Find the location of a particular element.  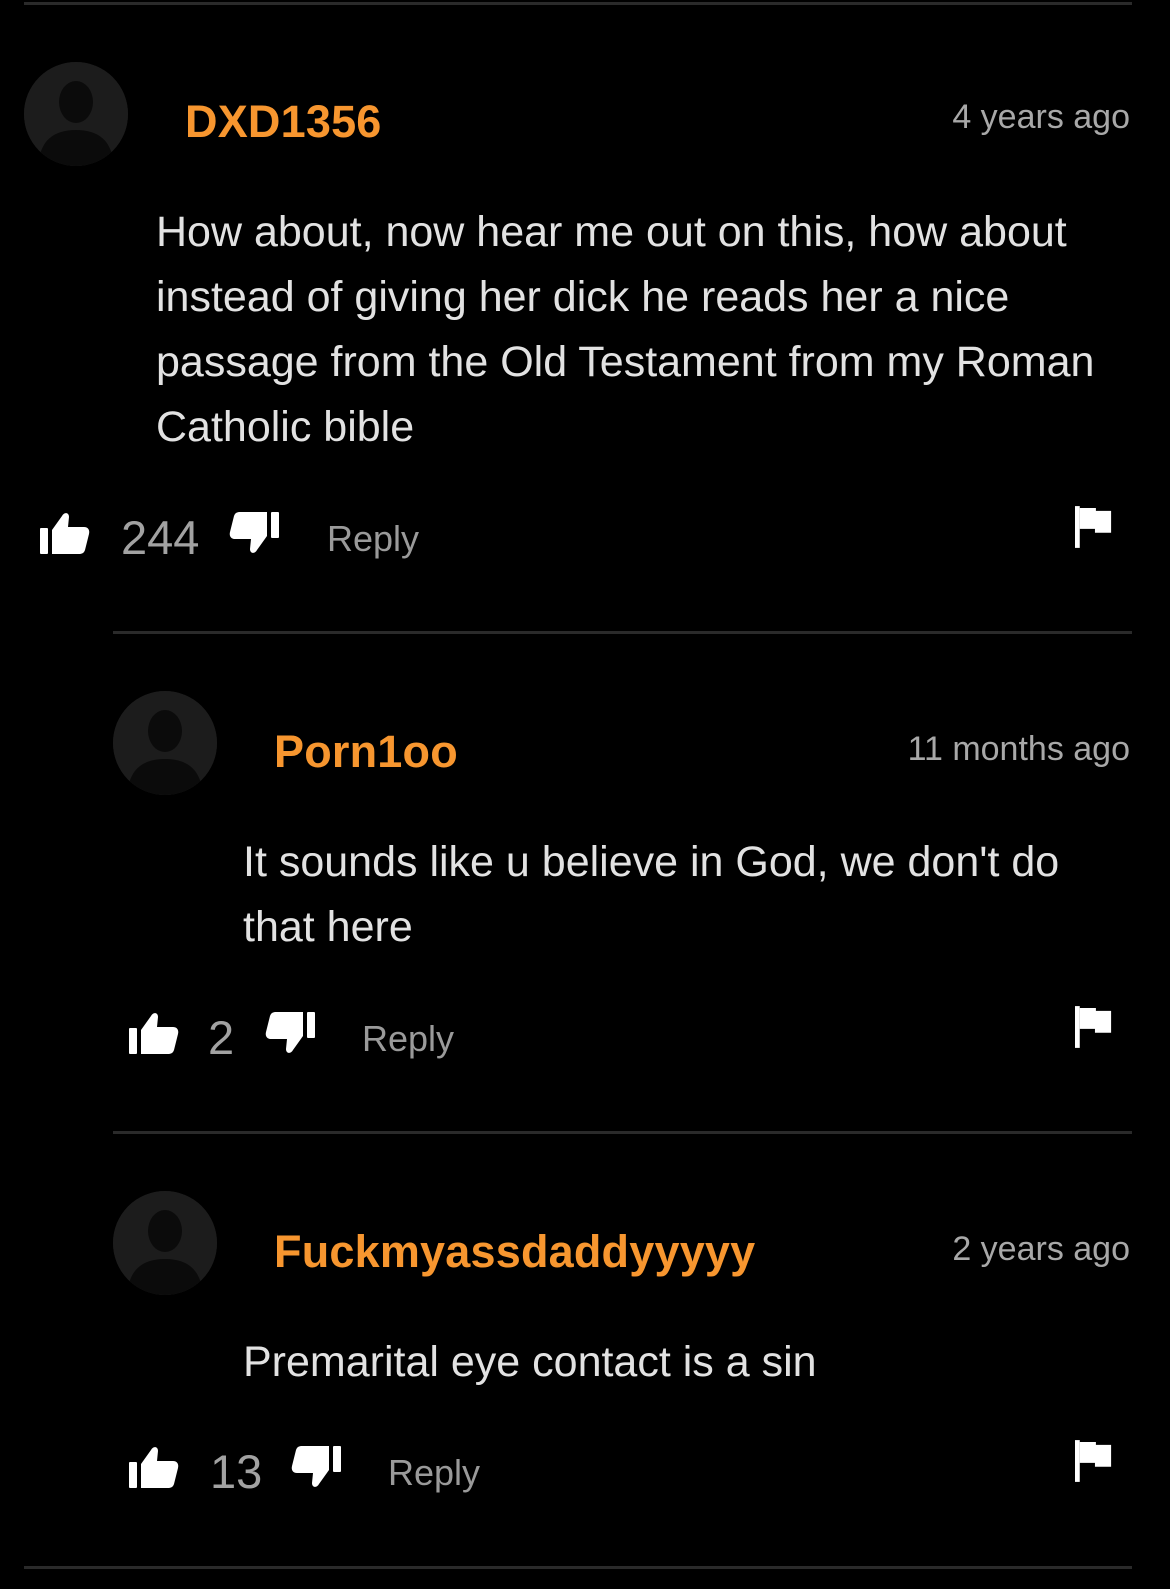

like-count: 244 is located at coordinates (160, 537).